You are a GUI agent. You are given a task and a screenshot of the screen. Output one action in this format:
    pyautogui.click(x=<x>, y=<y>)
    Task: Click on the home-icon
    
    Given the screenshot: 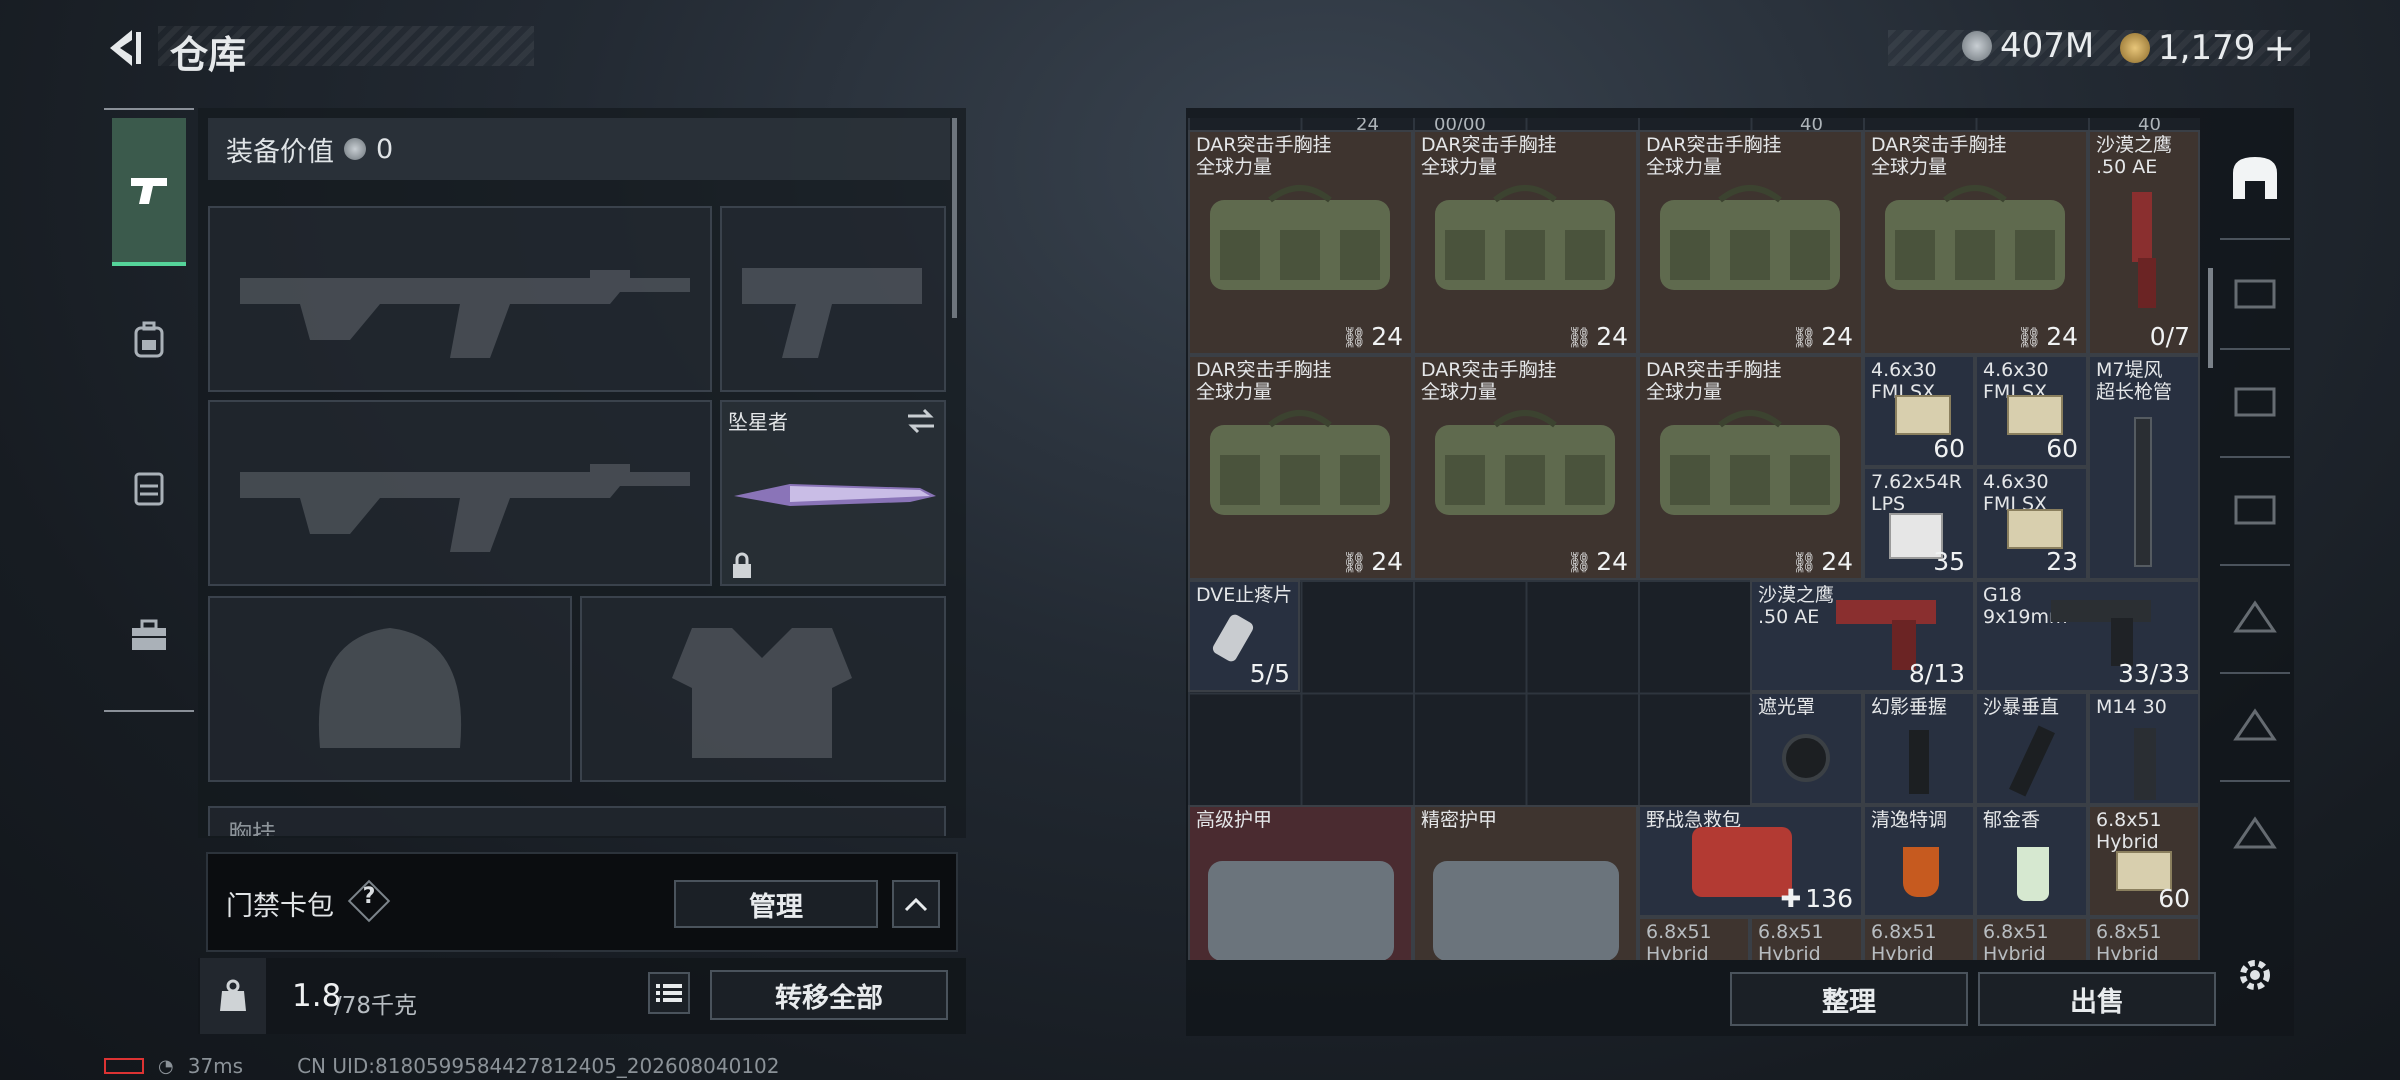 What is the action you would take?
    pyautogui.click(x=2255, y=178)
    